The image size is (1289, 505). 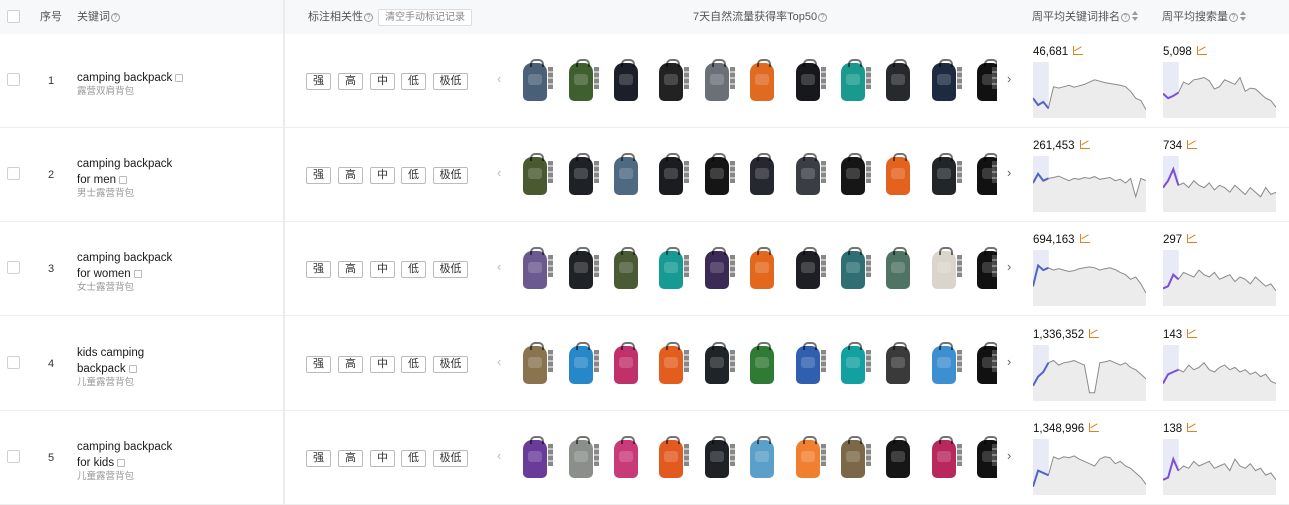 I want to click on search-volume-column-header: 周平均搜索量?, so click(x=1204, y=17).